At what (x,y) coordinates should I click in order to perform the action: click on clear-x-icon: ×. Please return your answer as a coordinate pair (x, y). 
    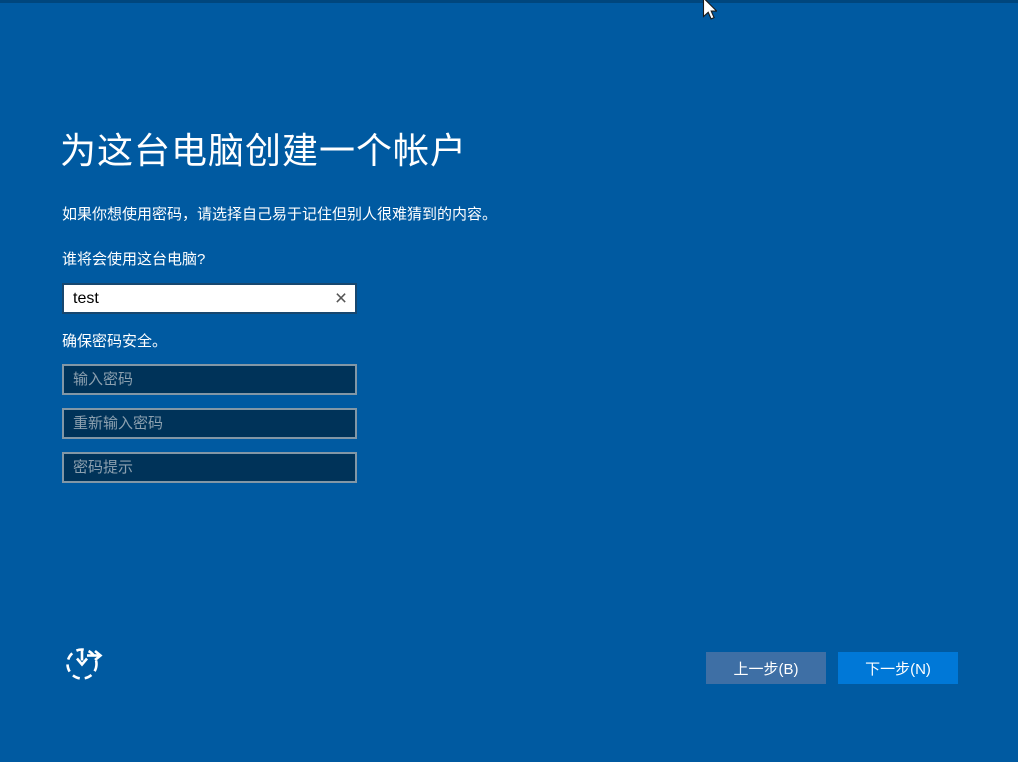
    Looking at the image, I should click on (341, 298).